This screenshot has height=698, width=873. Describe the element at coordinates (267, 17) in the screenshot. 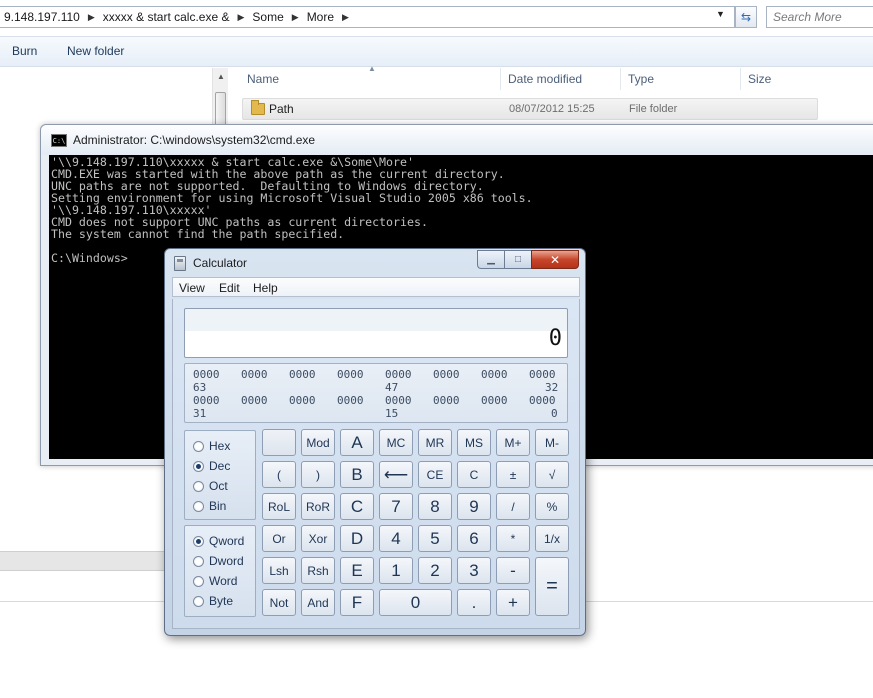

I see `breadcrumb-some: Some` at that location.